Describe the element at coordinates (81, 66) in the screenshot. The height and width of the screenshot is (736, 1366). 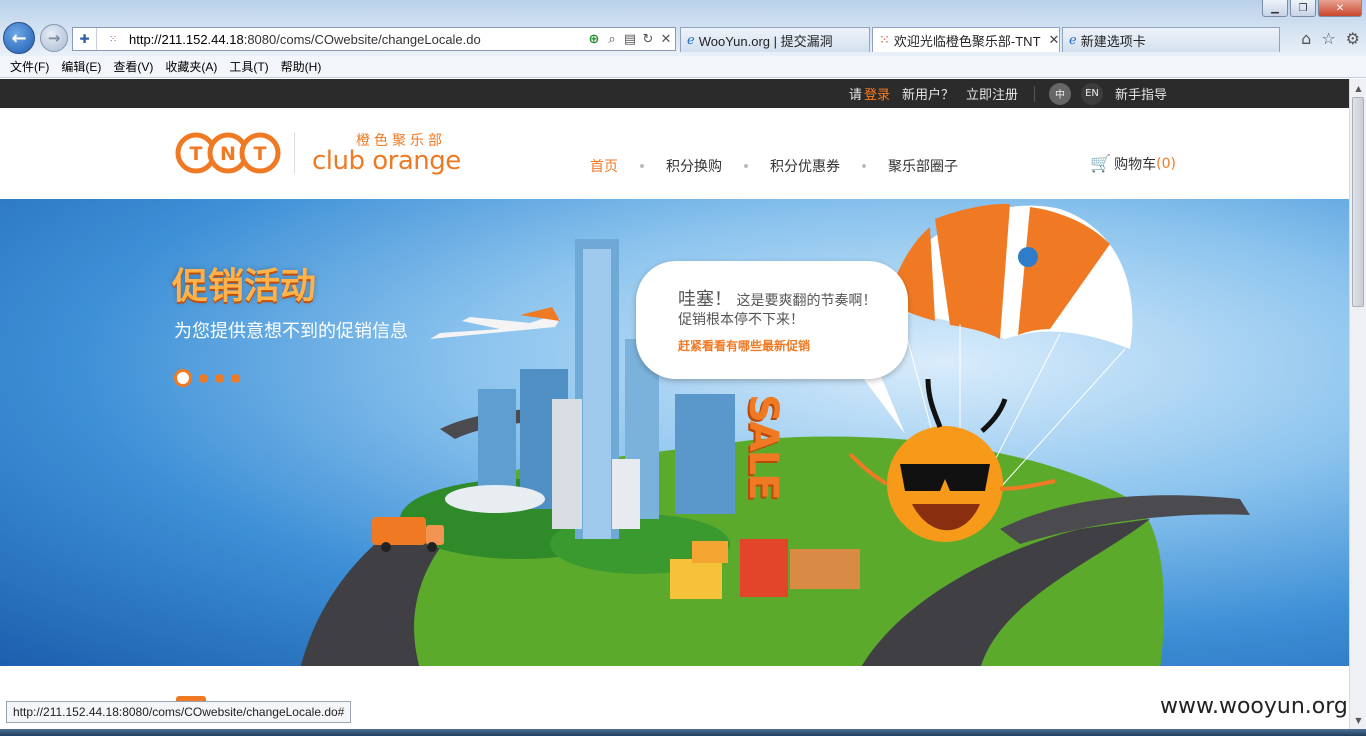
I see `menu-edit: 编辑(E)` at that location.